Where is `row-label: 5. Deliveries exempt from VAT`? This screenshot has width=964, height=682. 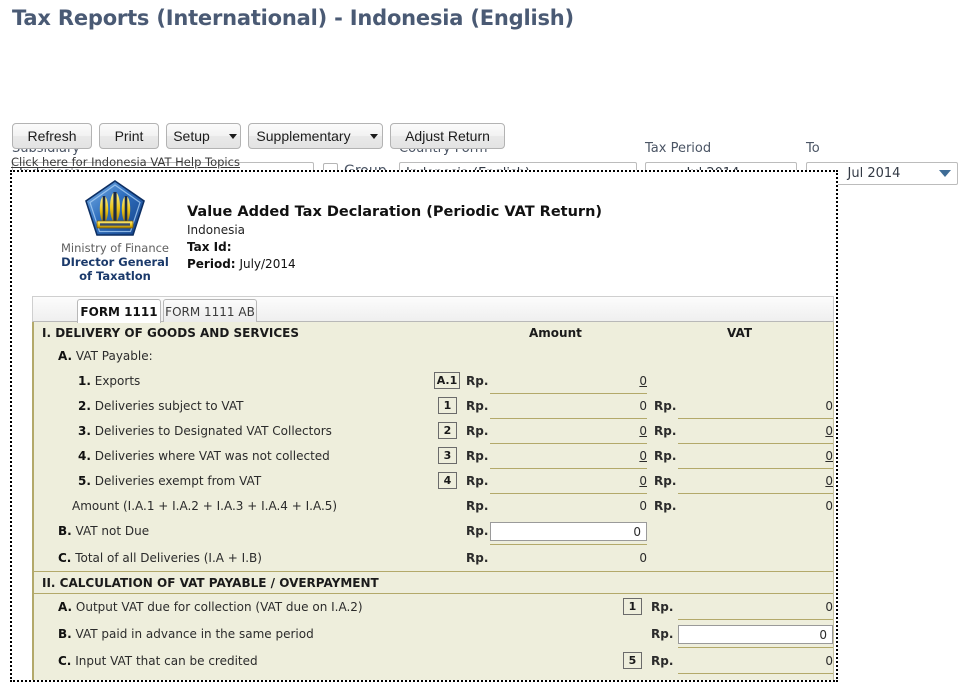 row-label: 5. Deliveries exempt from VAT is located at coordinates (169, 481).